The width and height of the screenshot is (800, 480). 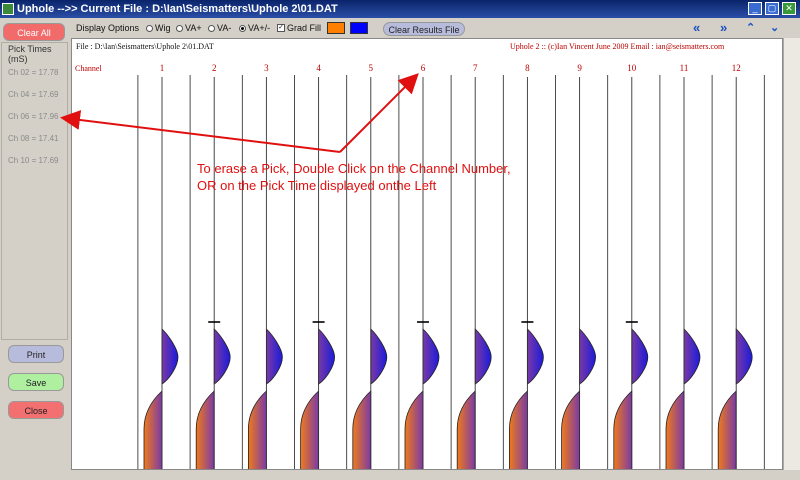 I want to click on clear-all-button: Clear All, so click(x=34, y=32).